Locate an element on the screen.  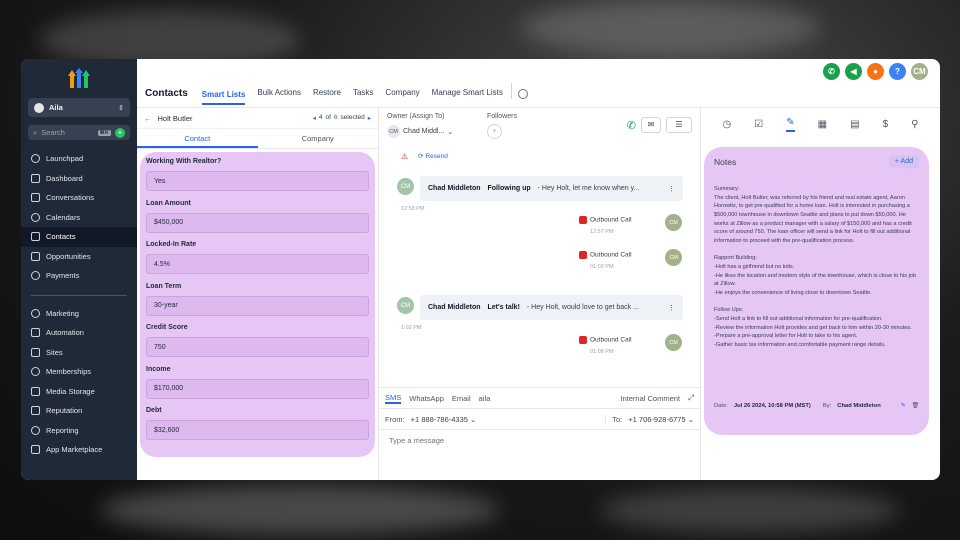
add-follower-button: + is located at coordinates (494, 131).